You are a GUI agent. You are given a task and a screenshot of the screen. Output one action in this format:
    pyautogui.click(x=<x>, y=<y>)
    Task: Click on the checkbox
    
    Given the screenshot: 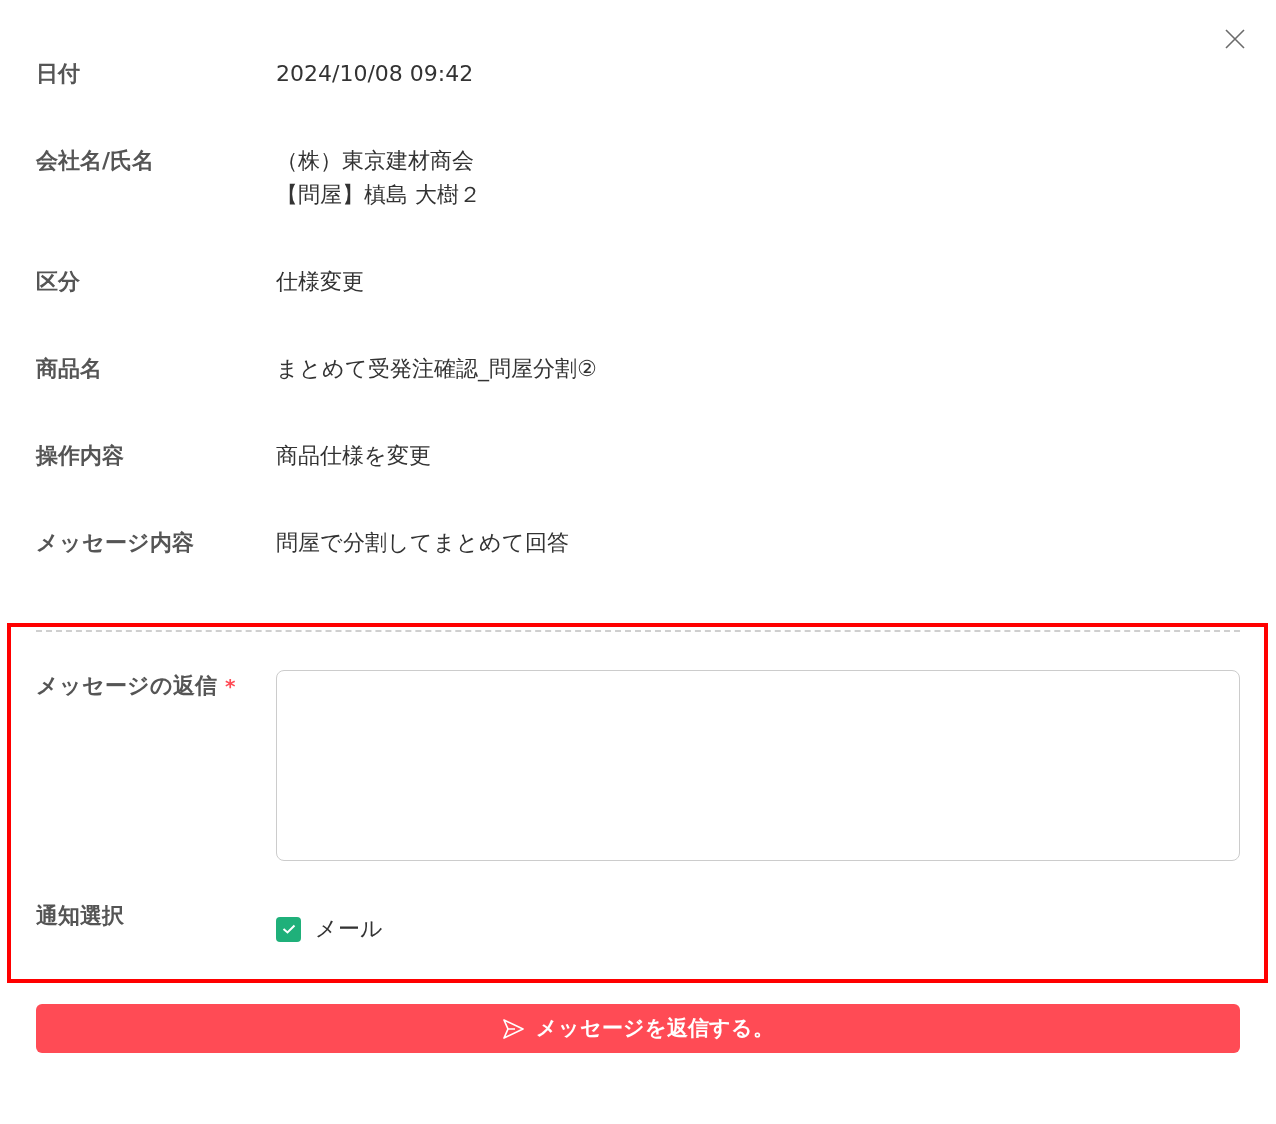 What is the action you would take?
    pyautogui.click(x=288, y=929)
    